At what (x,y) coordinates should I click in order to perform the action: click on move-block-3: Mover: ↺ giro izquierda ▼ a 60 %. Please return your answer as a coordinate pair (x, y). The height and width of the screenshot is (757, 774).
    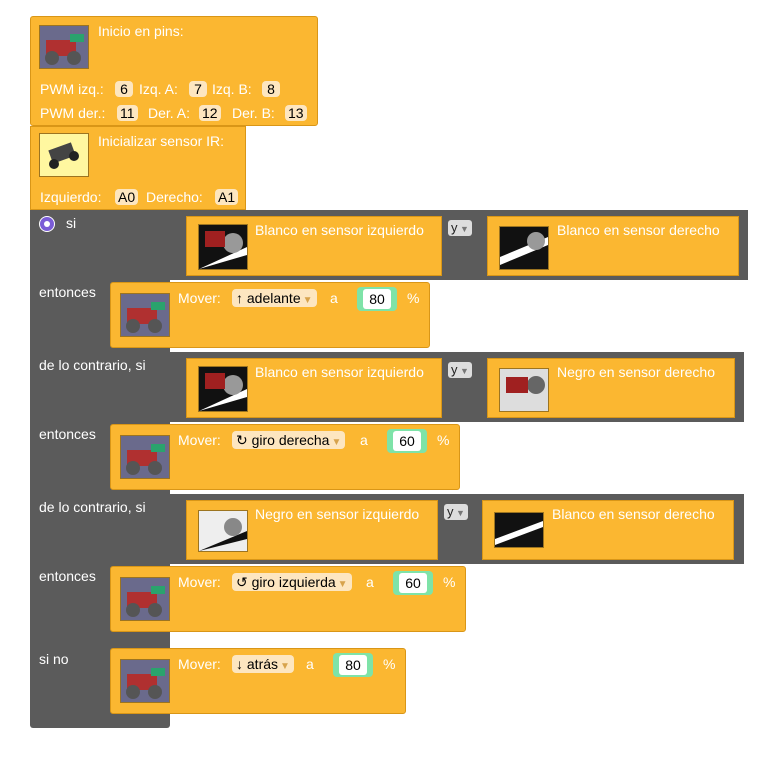
    Looking at the image, I should click on (288, 599).